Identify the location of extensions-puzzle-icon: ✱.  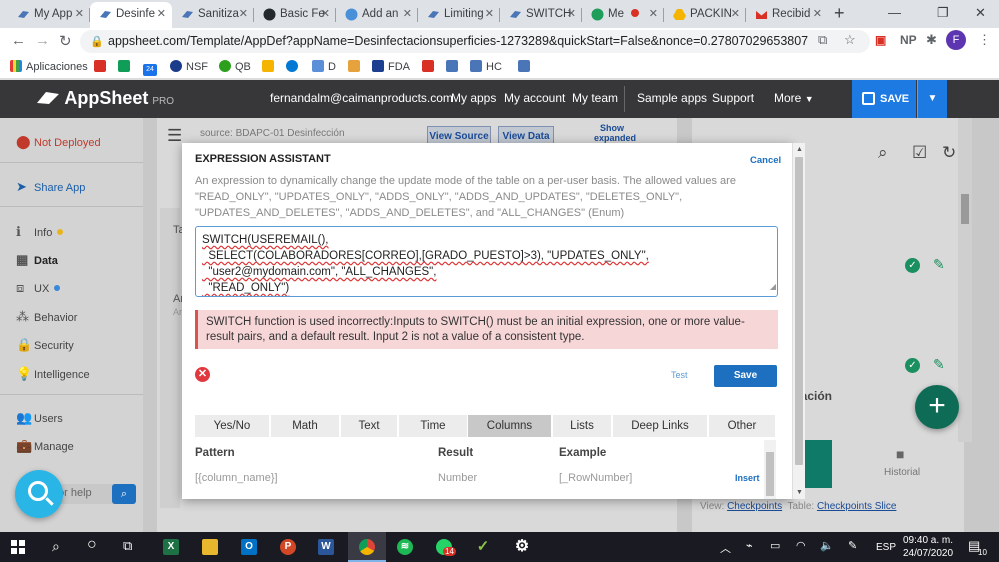
(931, 40).